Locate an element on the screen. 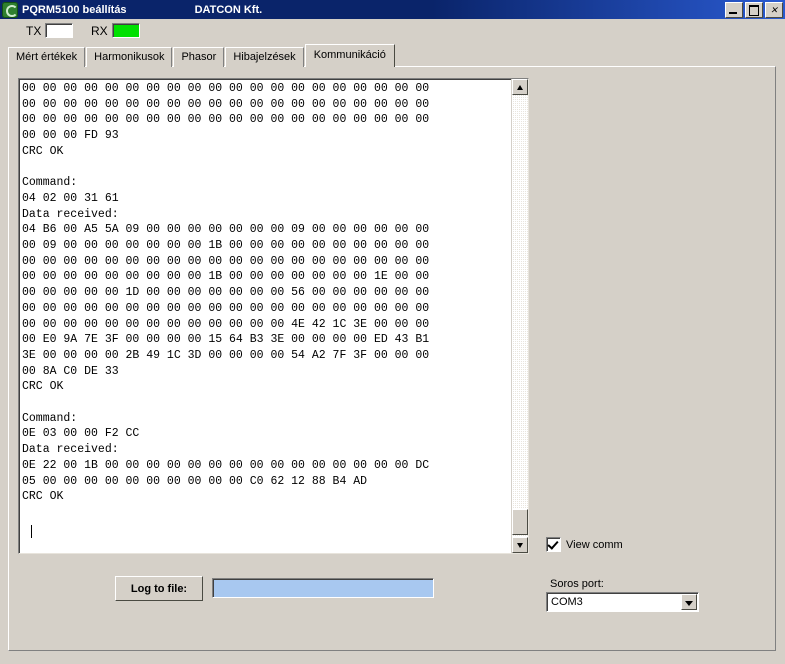 The width and height of the screenshot is (785, 664). rx-label: RX is located at coordinates (99, 30).